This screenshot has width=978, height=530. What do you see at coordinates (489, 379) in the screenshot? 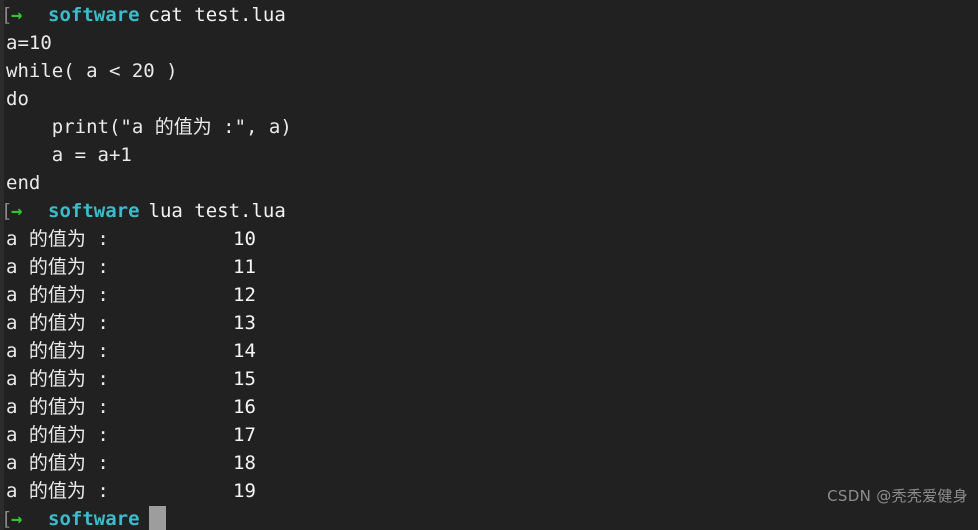
I see `terminal-output-line: a 的值为 : 15` at bounding box center [489, 379].